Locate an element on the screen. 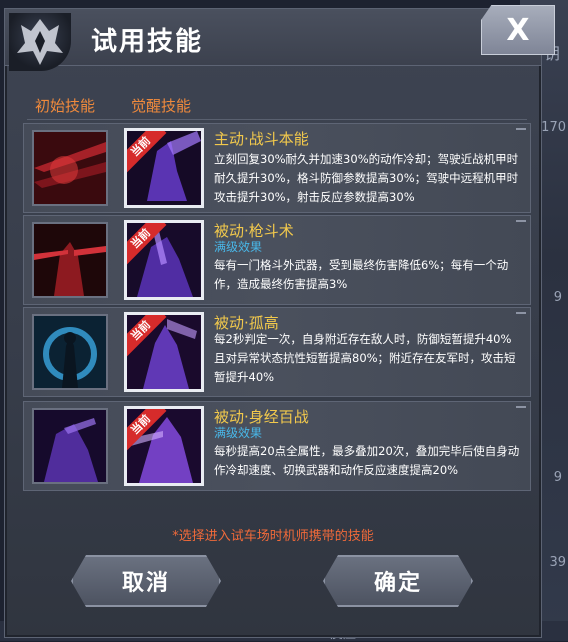  cancel-button: 取消 is located at coordinates (146, 581).